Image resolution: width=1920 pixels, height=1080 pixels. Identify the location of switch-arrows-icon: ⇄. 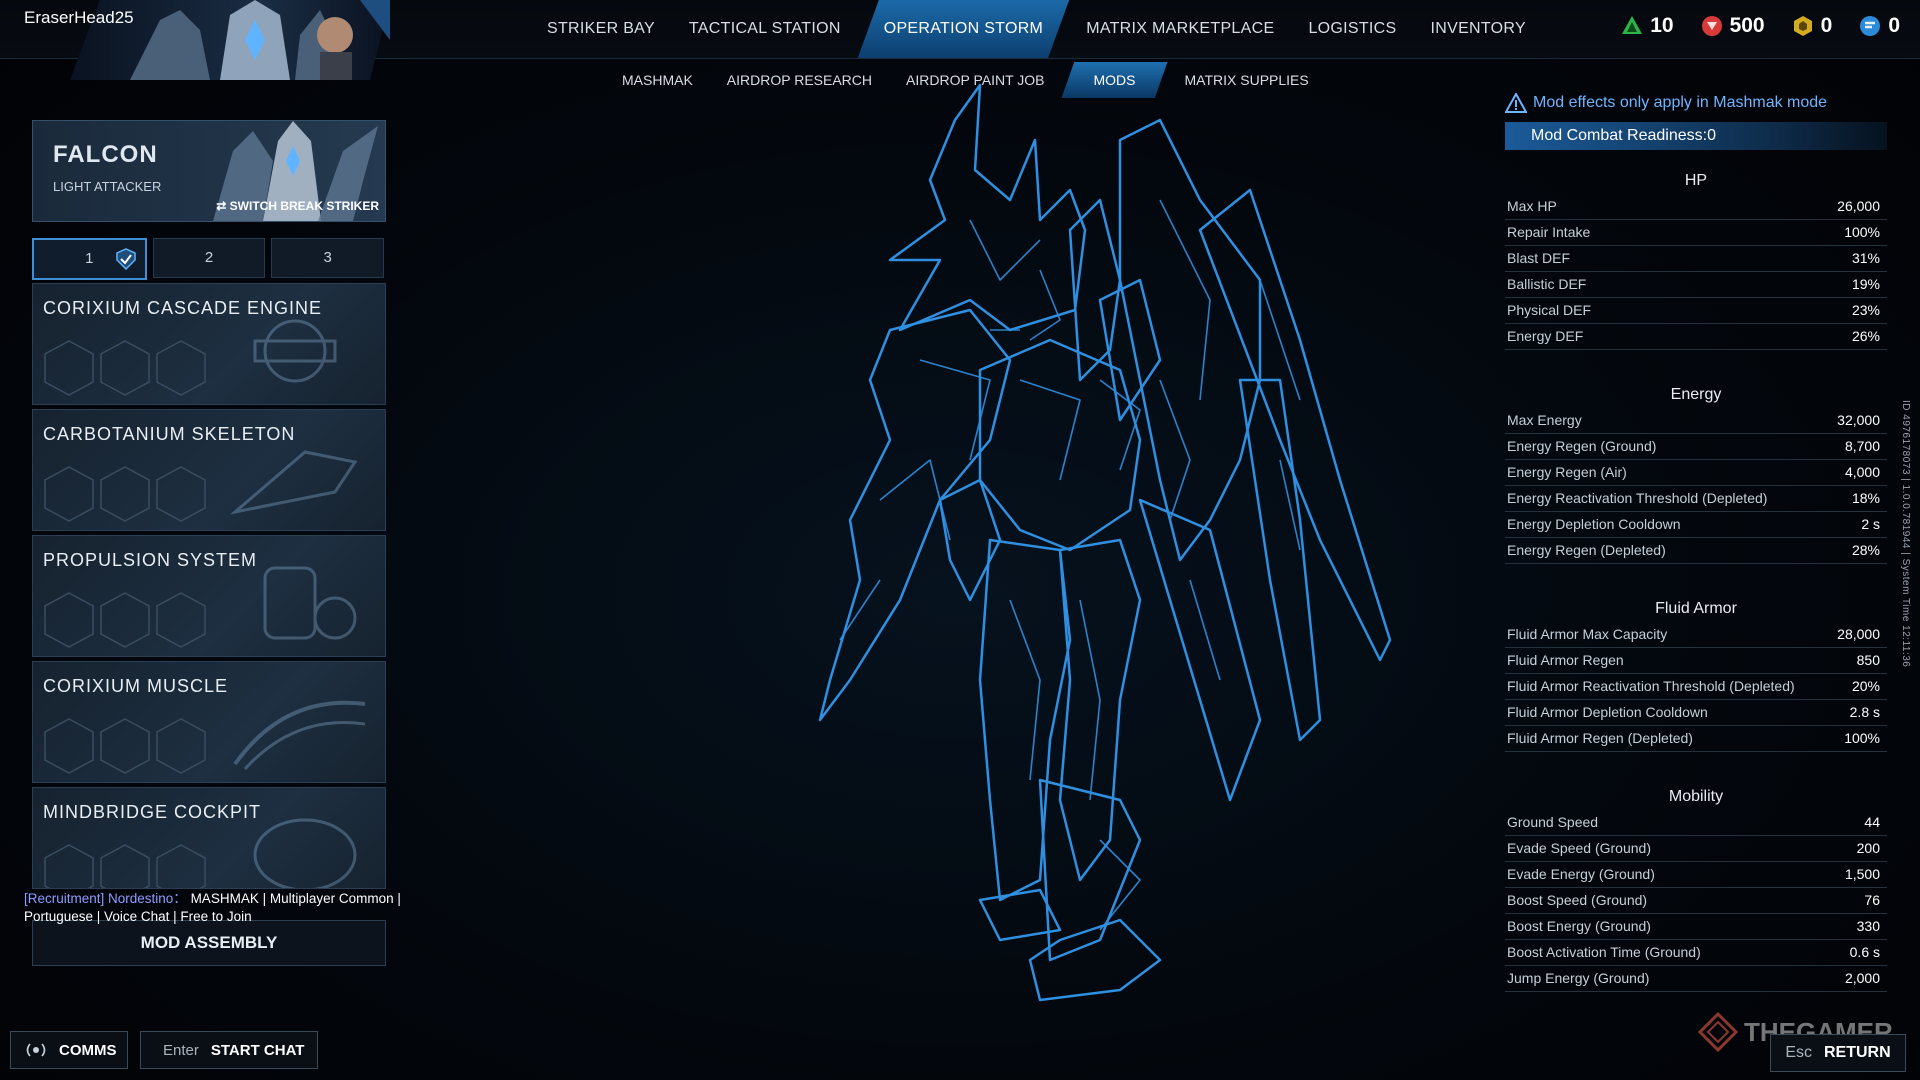
(223, 206).